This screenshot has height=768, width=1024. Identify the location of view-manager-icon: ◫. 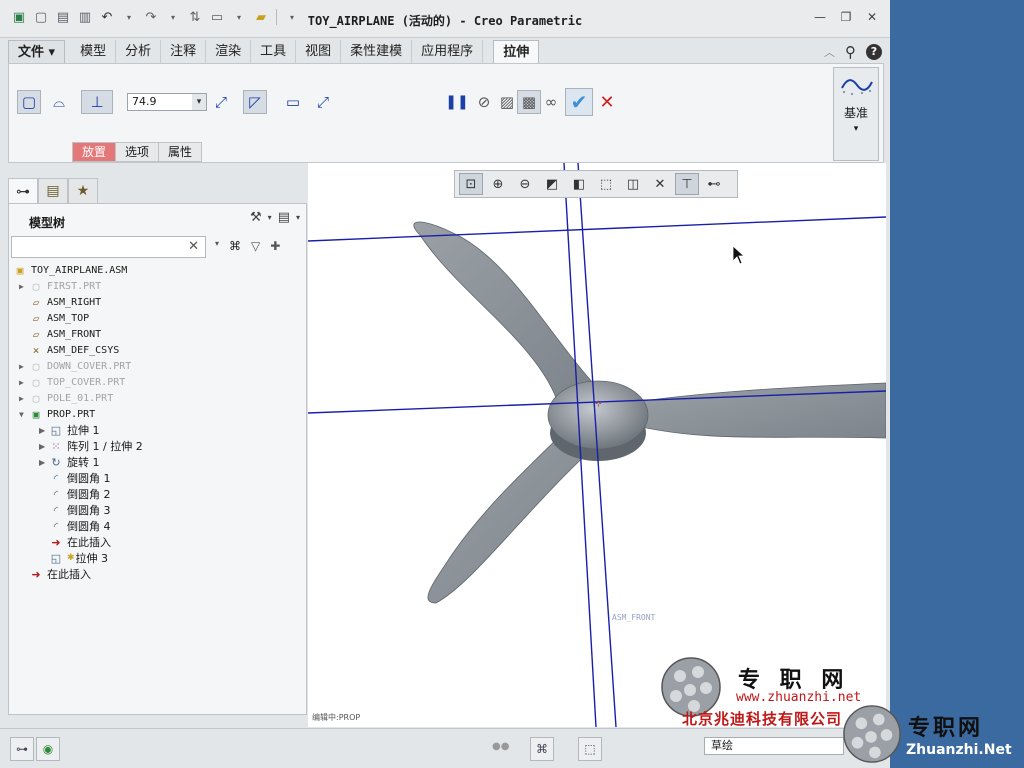
(633, 184).